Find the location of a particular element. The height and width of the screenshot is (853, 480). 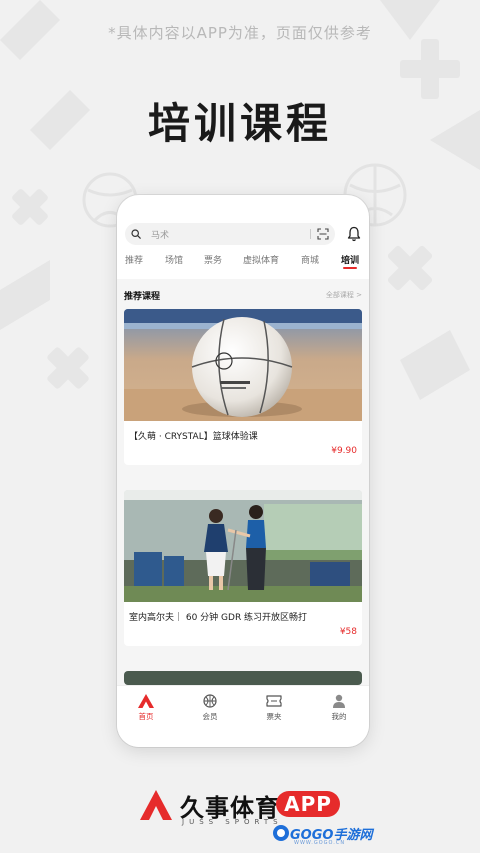

watermark-subtitle: WWW.GOGO.CN is located at coordinates (320, 843).